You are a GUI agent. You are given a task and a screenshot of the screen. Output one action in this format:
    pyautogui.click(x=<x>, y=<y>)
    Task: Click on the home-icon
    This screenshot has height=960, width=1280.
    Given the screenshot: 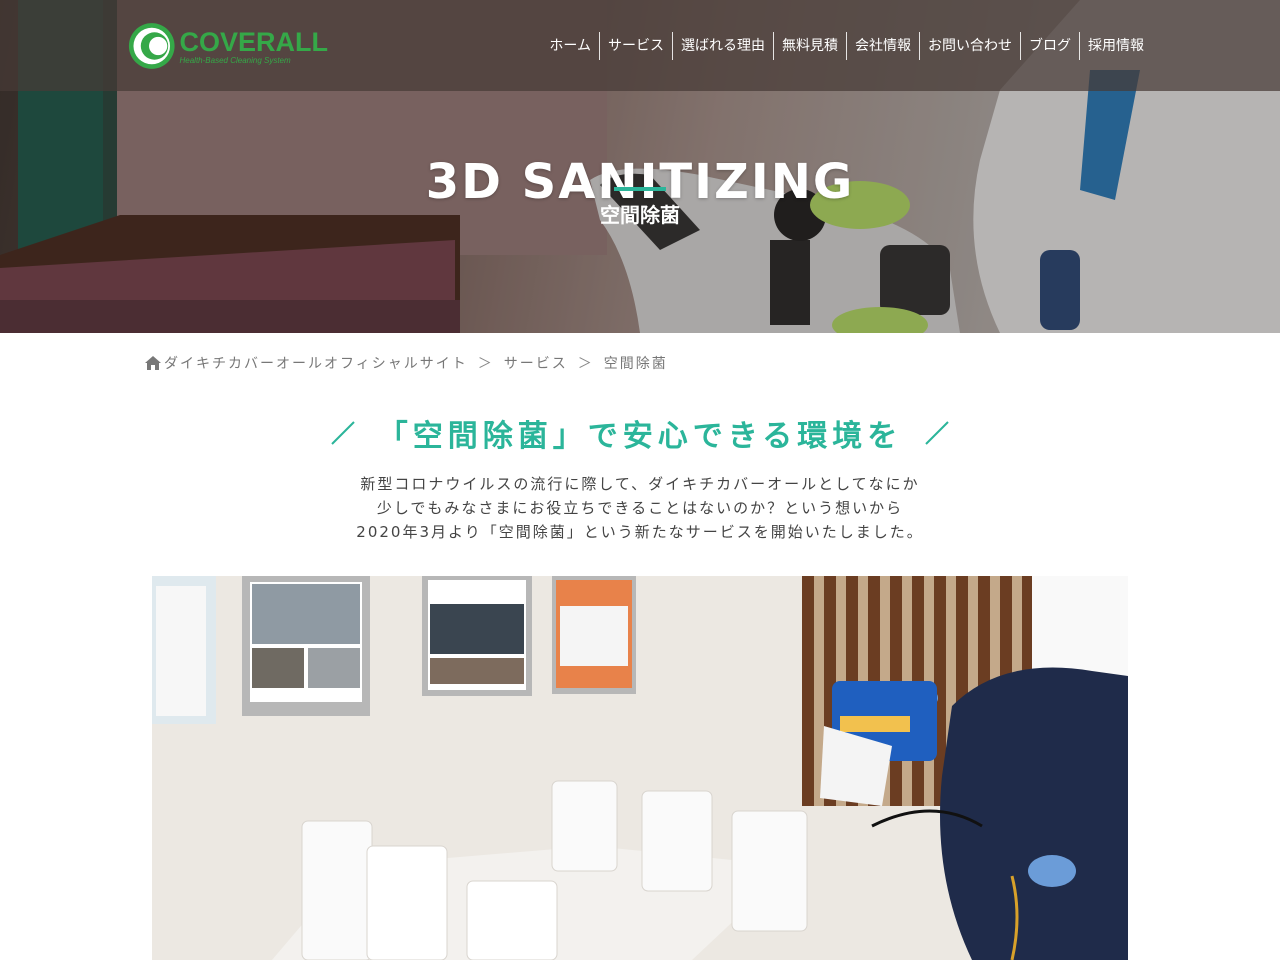 What is the action you would take?
    pyautogui.click(x=153, y=363)
    